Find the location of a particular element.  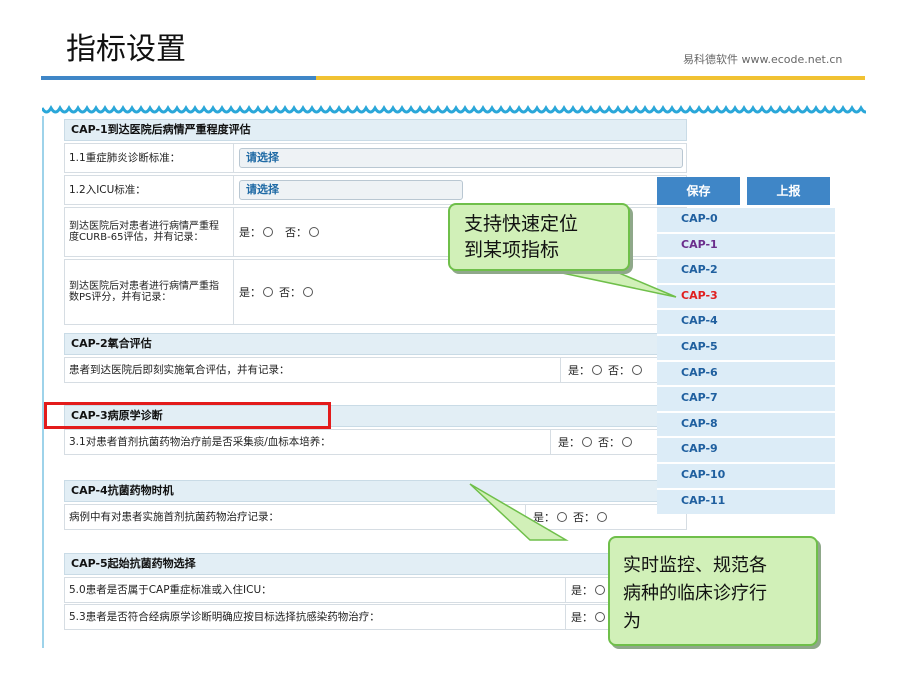

save-button: 保存 is located at coordinates (698, 191).